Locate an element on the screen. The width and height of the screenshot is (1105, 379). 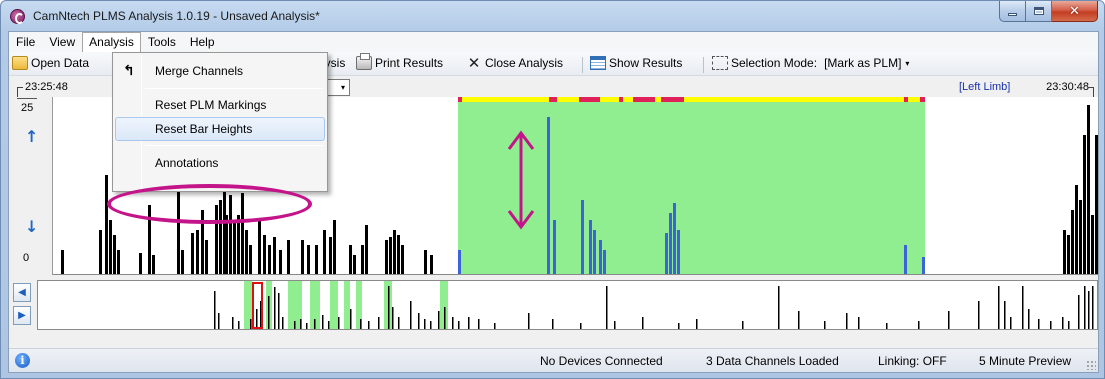
chevron-down-icon: ▾ is located at coordinates (342, 87).